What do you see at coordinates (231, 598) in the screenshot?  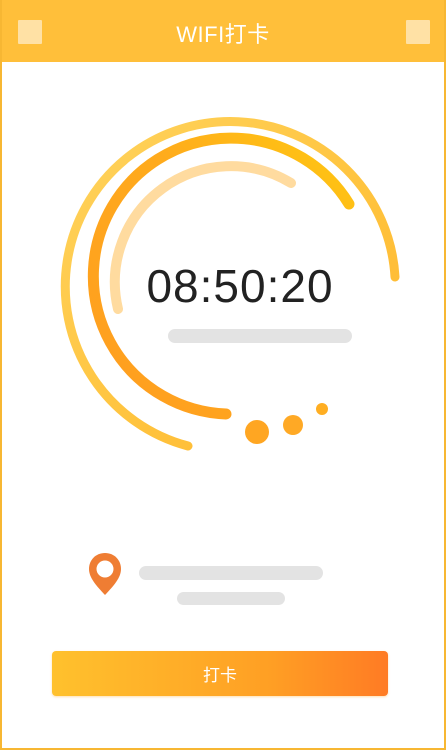 I see `location-sub-placeholder-bar` at bounding box center [231, 598].